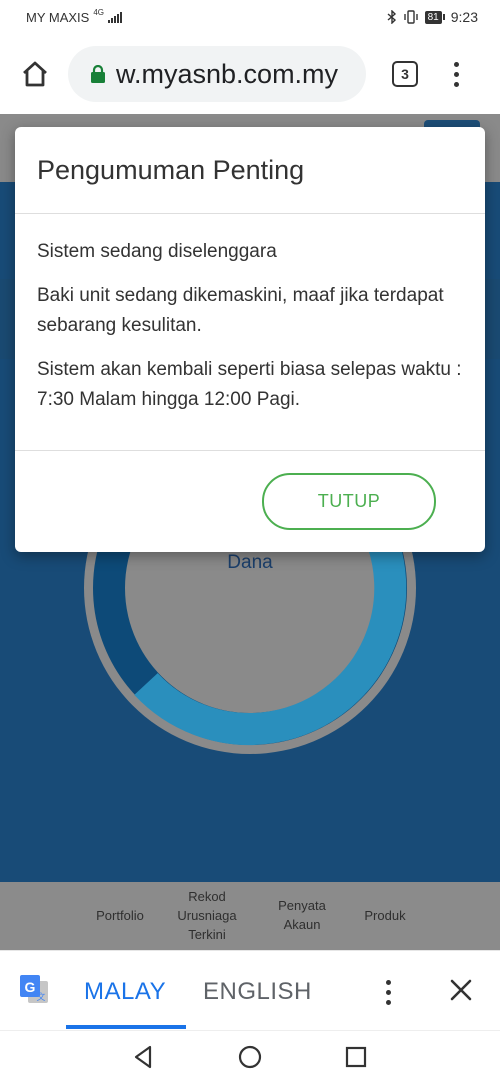 The height and width of the screenshot is (1084, 500). Describe the element at coordinates (207, 915) in the screenshot. I see `nav-item-rekod-urusniaga: Rekod Urusniaga Terkini` at that location.